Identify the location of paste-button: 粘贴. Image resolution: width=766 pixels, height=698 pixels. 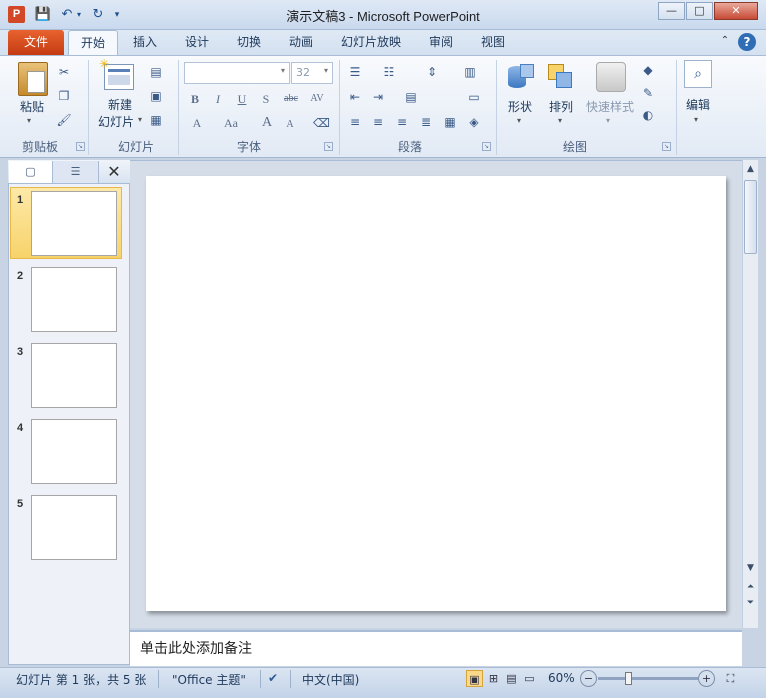
(32, 106).